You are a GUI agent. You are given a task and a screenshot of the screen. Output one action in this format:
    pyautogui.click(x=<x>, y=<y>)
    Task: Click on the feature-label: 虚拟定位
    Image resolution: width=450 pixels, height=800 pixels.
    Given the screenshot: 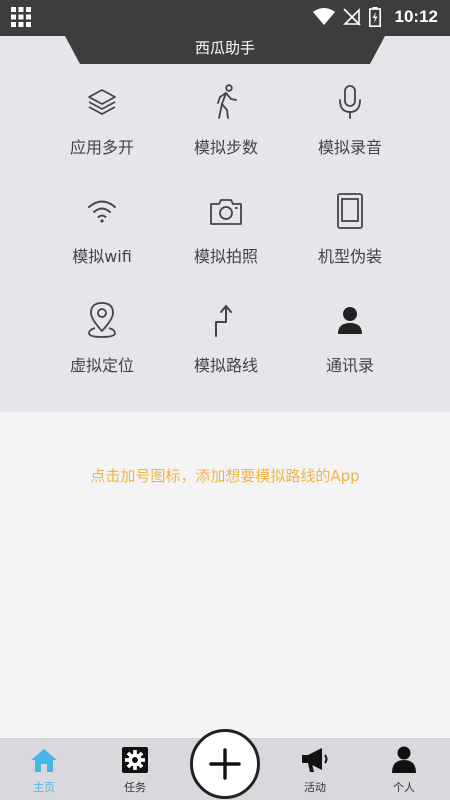 What is the action you would take?
    pyautogui.click(x=101, y=365)
    